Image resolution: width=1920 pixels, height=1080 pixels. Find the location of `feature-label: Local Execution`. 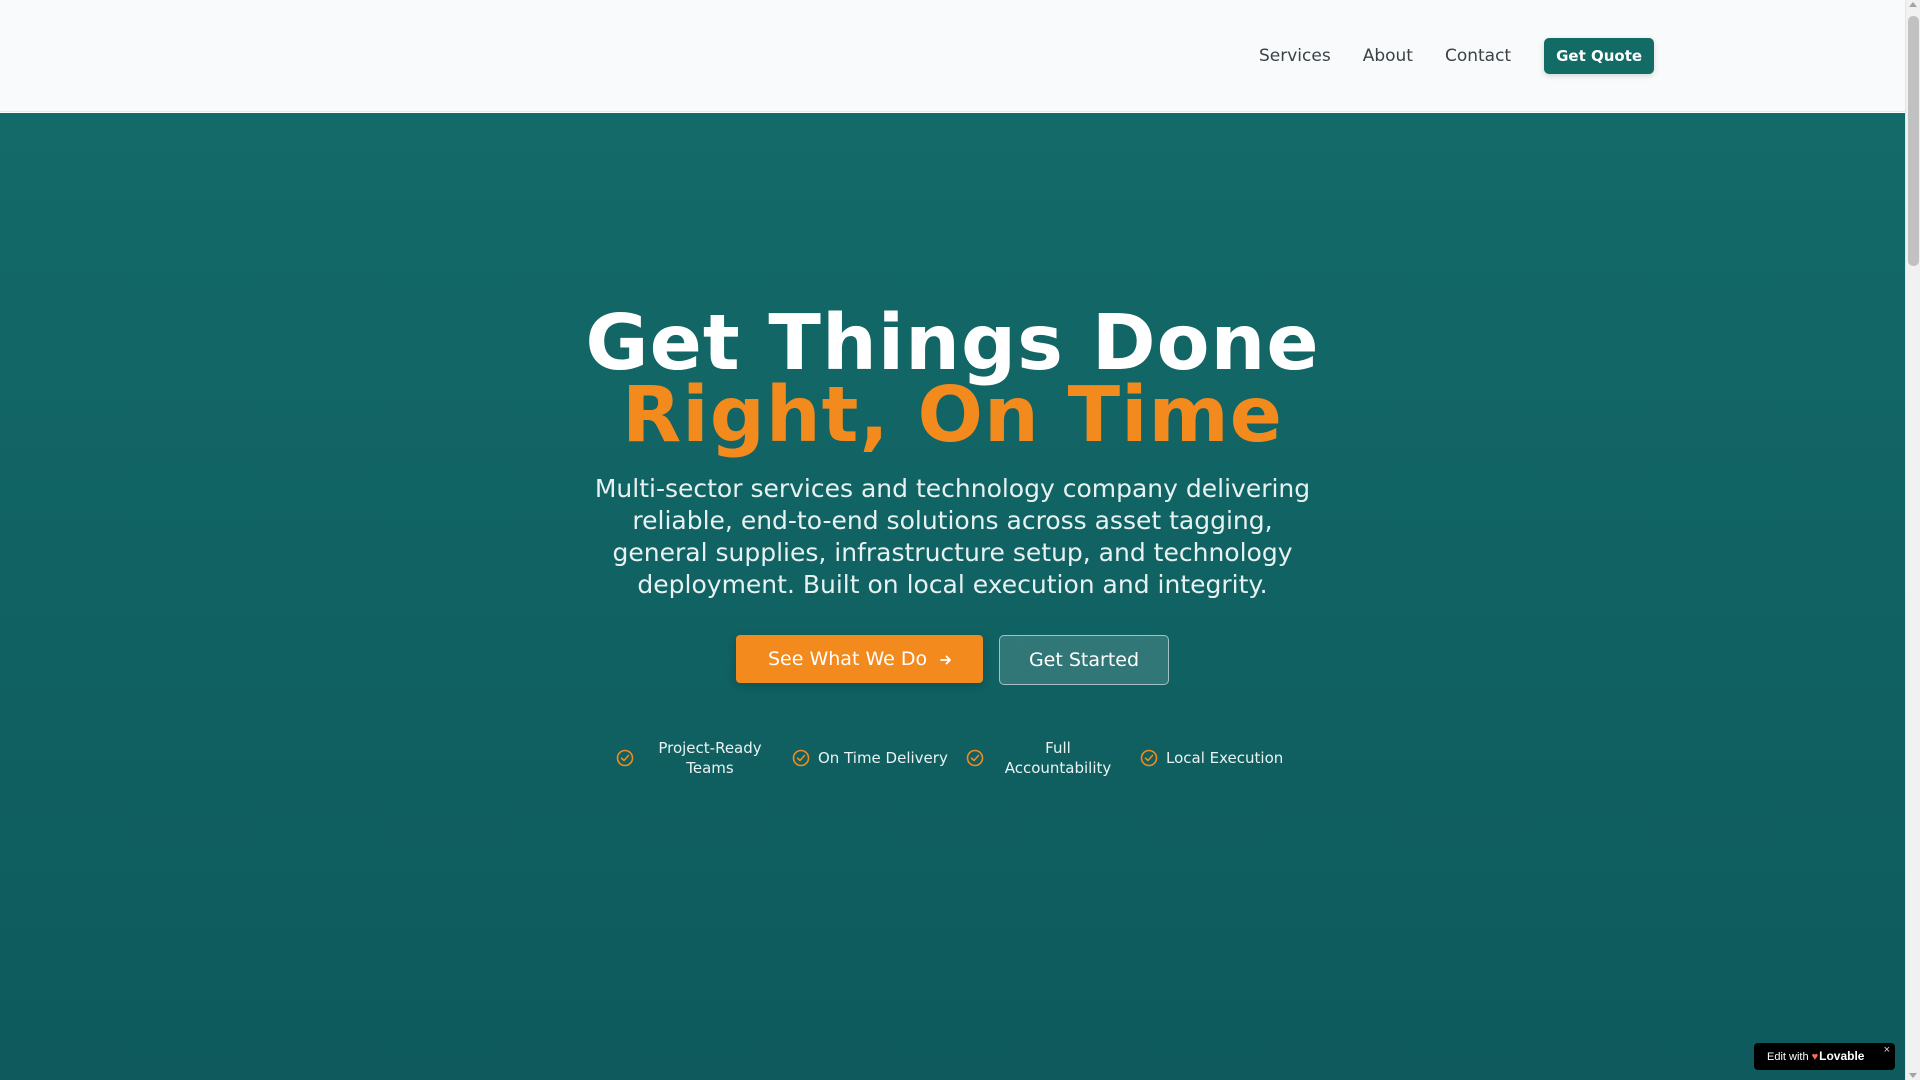

feature-label: Local Execution is located at coordinates (1225, 758).